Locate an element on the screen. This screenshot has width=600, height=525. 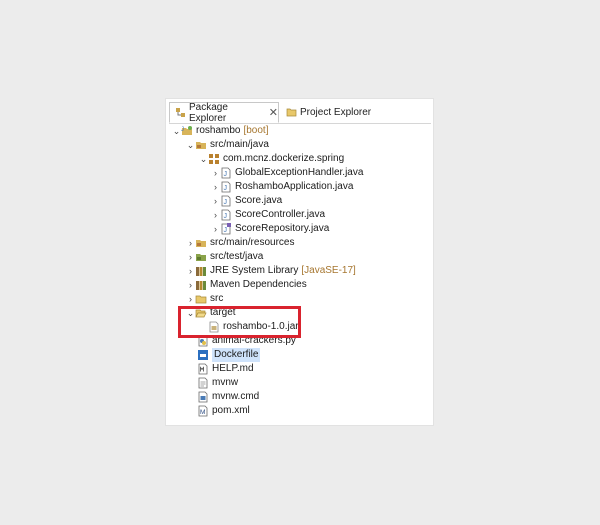
tab-label: Project Explorer is located at coordinates (336, 112).